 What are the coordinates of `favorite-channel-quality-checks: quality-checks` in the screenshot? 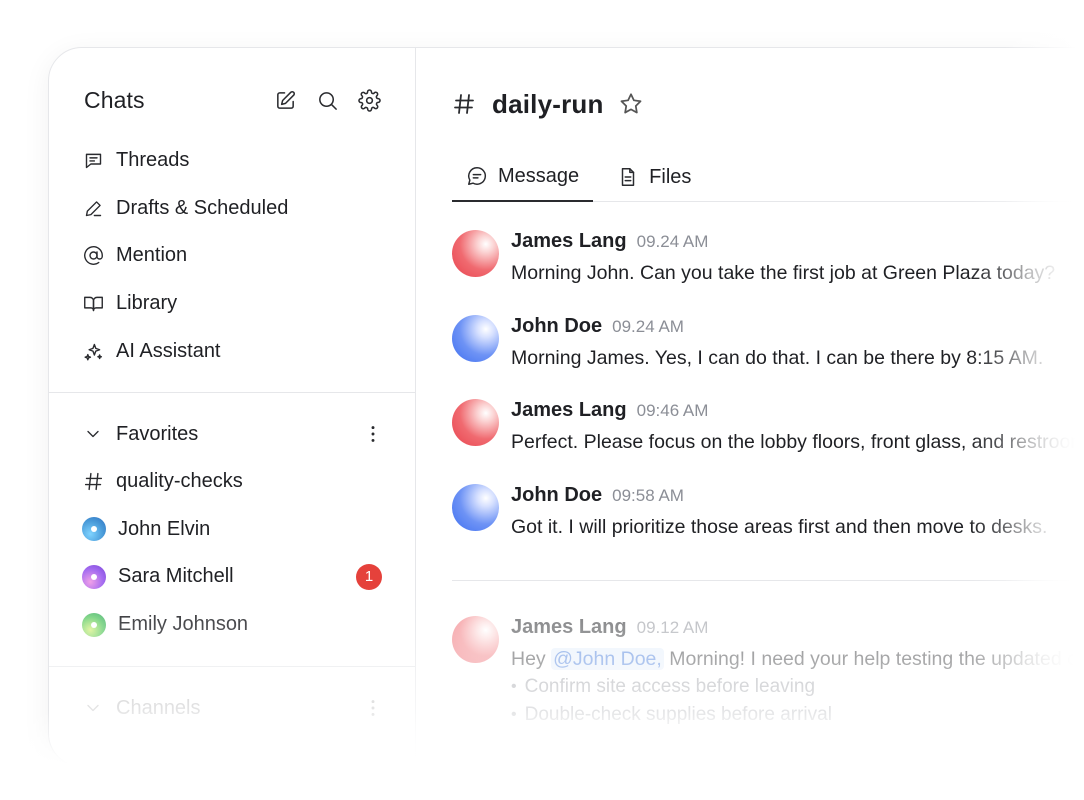 It's located at (232, 482).